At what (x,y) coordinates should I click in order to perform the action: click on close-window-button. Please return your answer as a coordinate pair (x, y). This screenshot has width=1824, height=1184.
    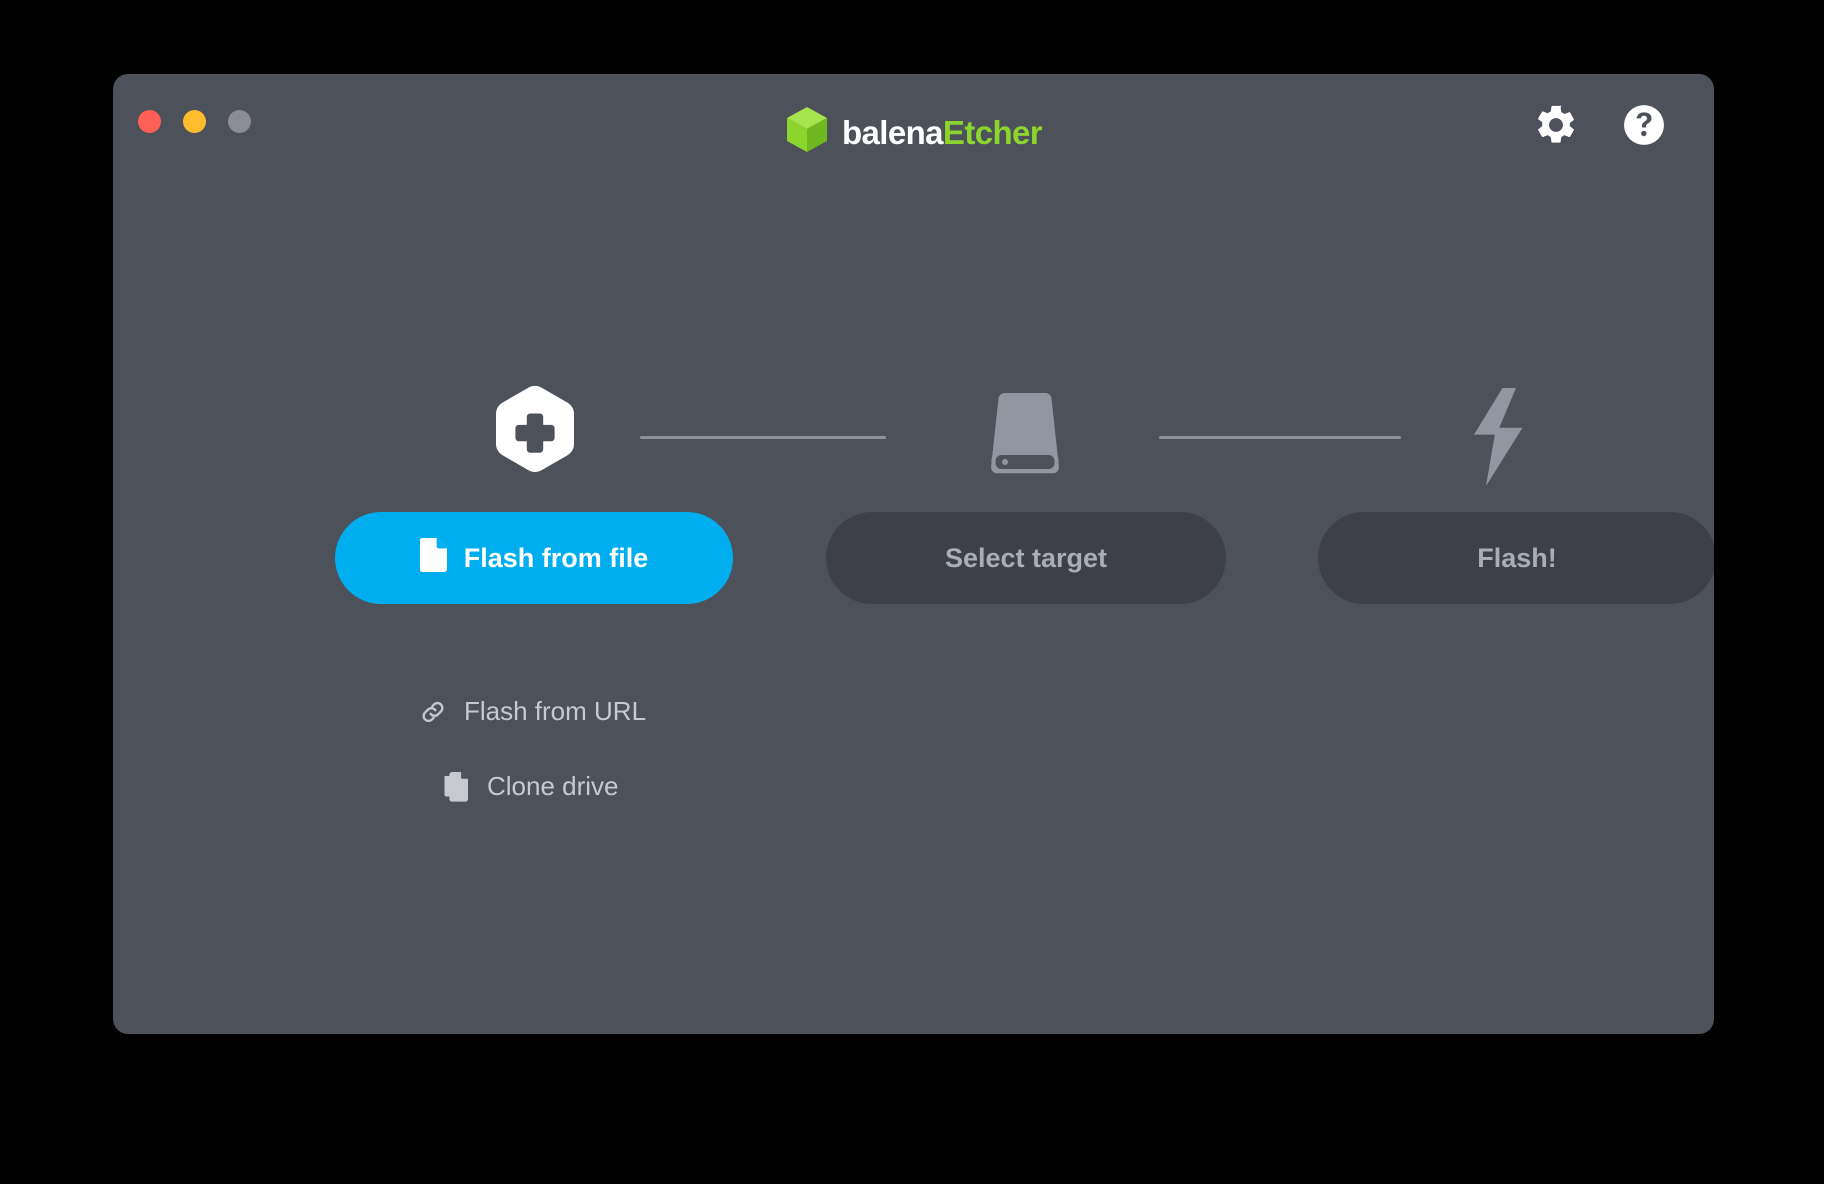
    Looking at the image, I should click on (149, 121).